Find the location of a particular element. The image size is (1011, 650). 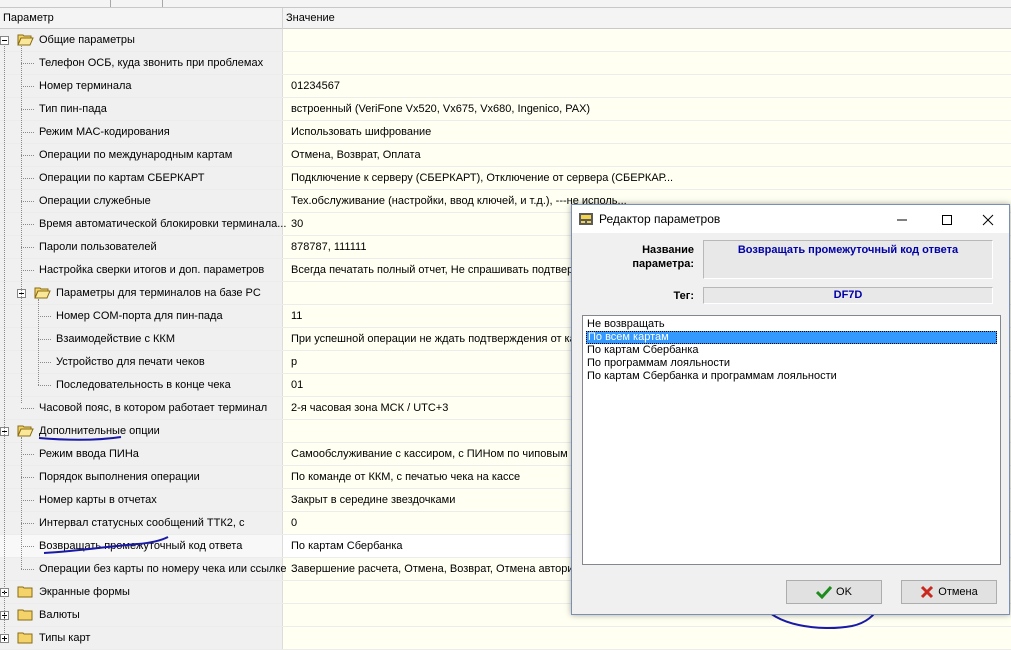

dialog-titlebar: Редактор параметров is located at coordinates (790, 219).